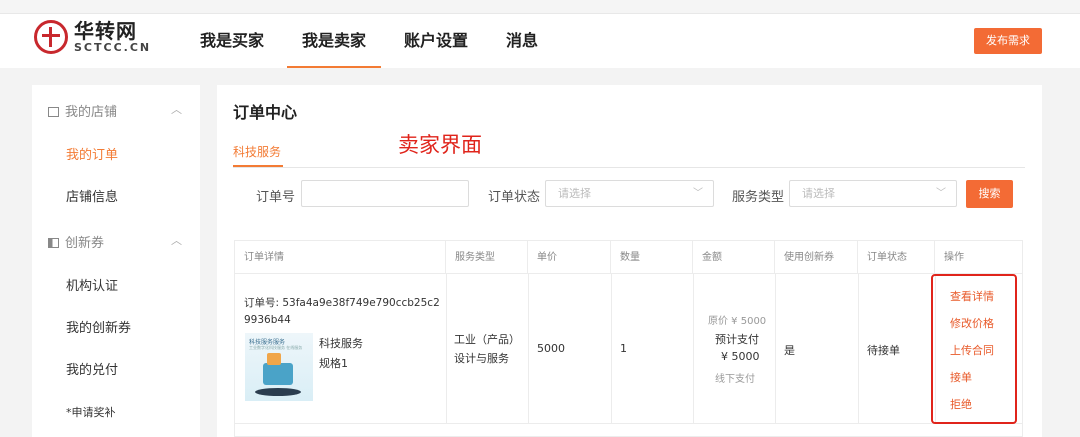 The width and height of the screenshot is (1080, 437). What do you see at coordinates (734, 257) in the screenshot?
I see `col-header-amount: 金额` at bounding box center [734, 257].